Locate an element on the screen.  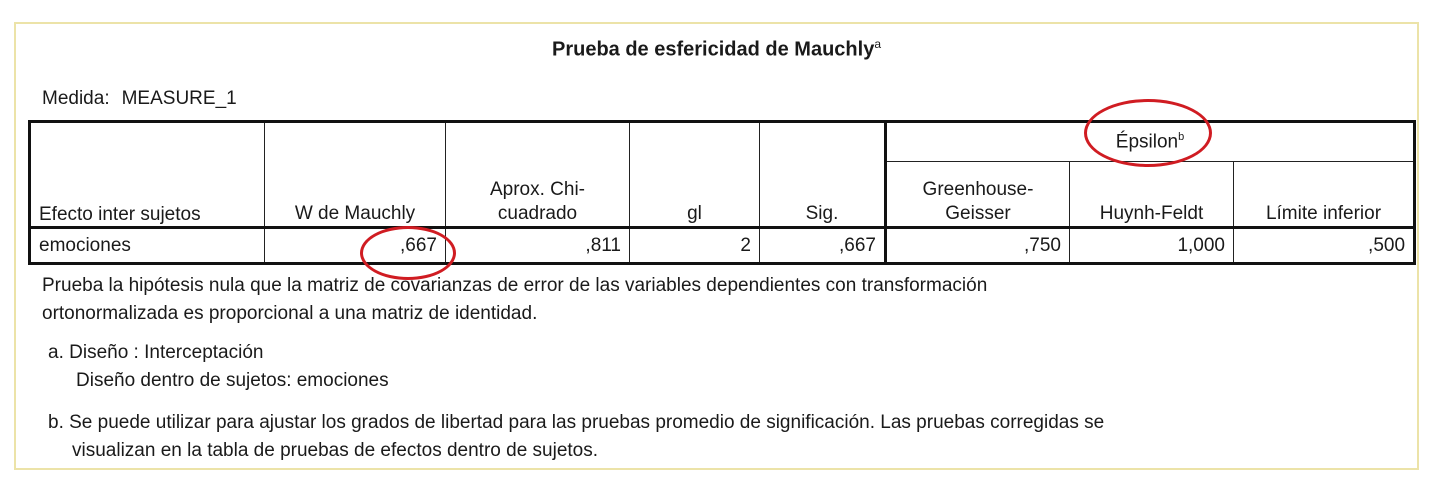
header-huynh-feldt: Huynh-Feldt is located at coordinates (1151, 194).